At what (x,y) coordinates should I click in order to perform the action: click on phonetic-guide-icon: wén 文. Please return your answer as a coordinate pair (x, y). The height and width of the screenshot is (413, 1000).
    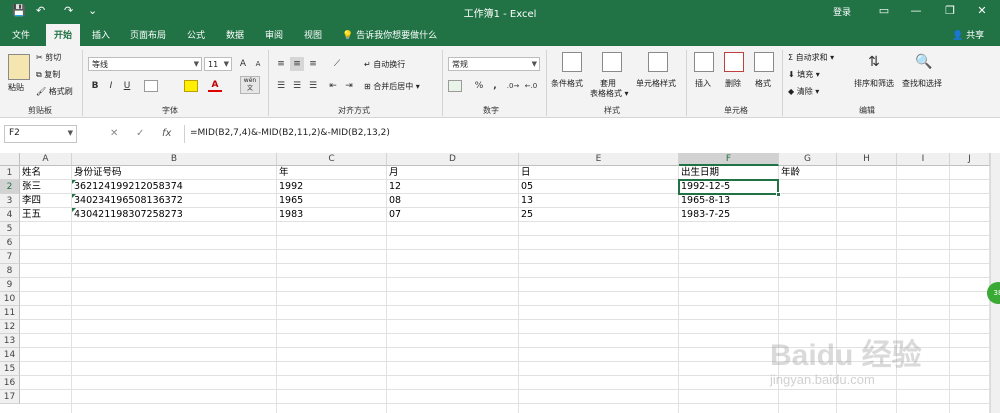
    Looking at the image, I should click on (250, 85).